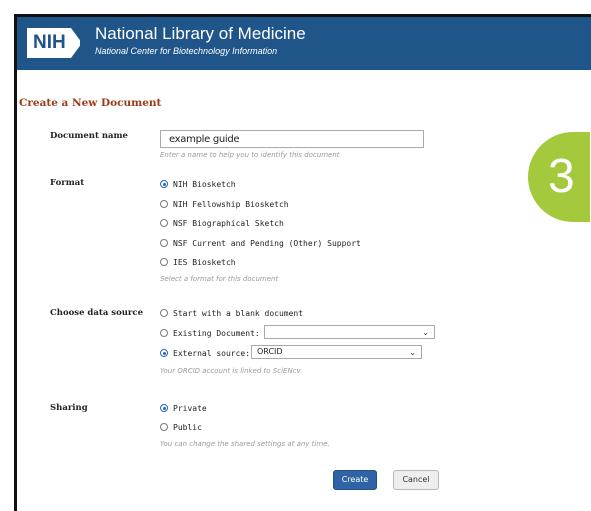 This screenshot has width=591, height=511. What do you see at coordinates (561, 176) in the screenshot?
I see `step-number: 3` at bounding box center [561, 176].